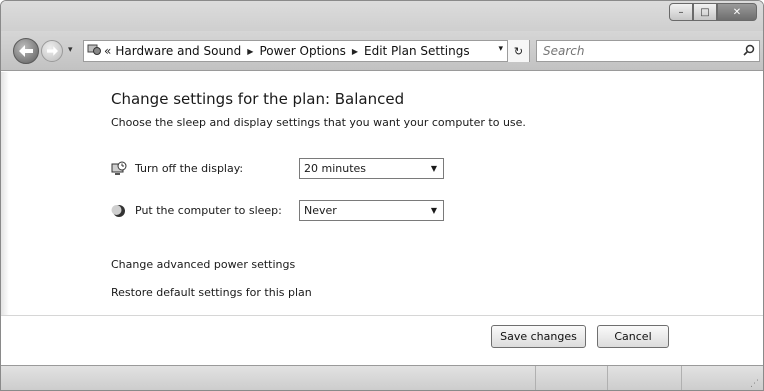  I want to click on control-panel-icon, so click(94, 51).